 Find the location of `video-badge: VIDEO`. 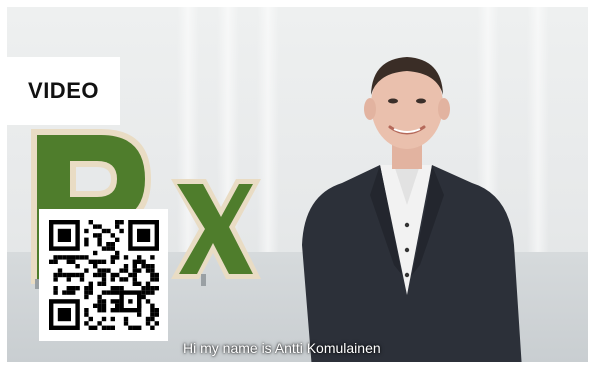

video-badge: VIDEO is located at coordinates (63, 91).